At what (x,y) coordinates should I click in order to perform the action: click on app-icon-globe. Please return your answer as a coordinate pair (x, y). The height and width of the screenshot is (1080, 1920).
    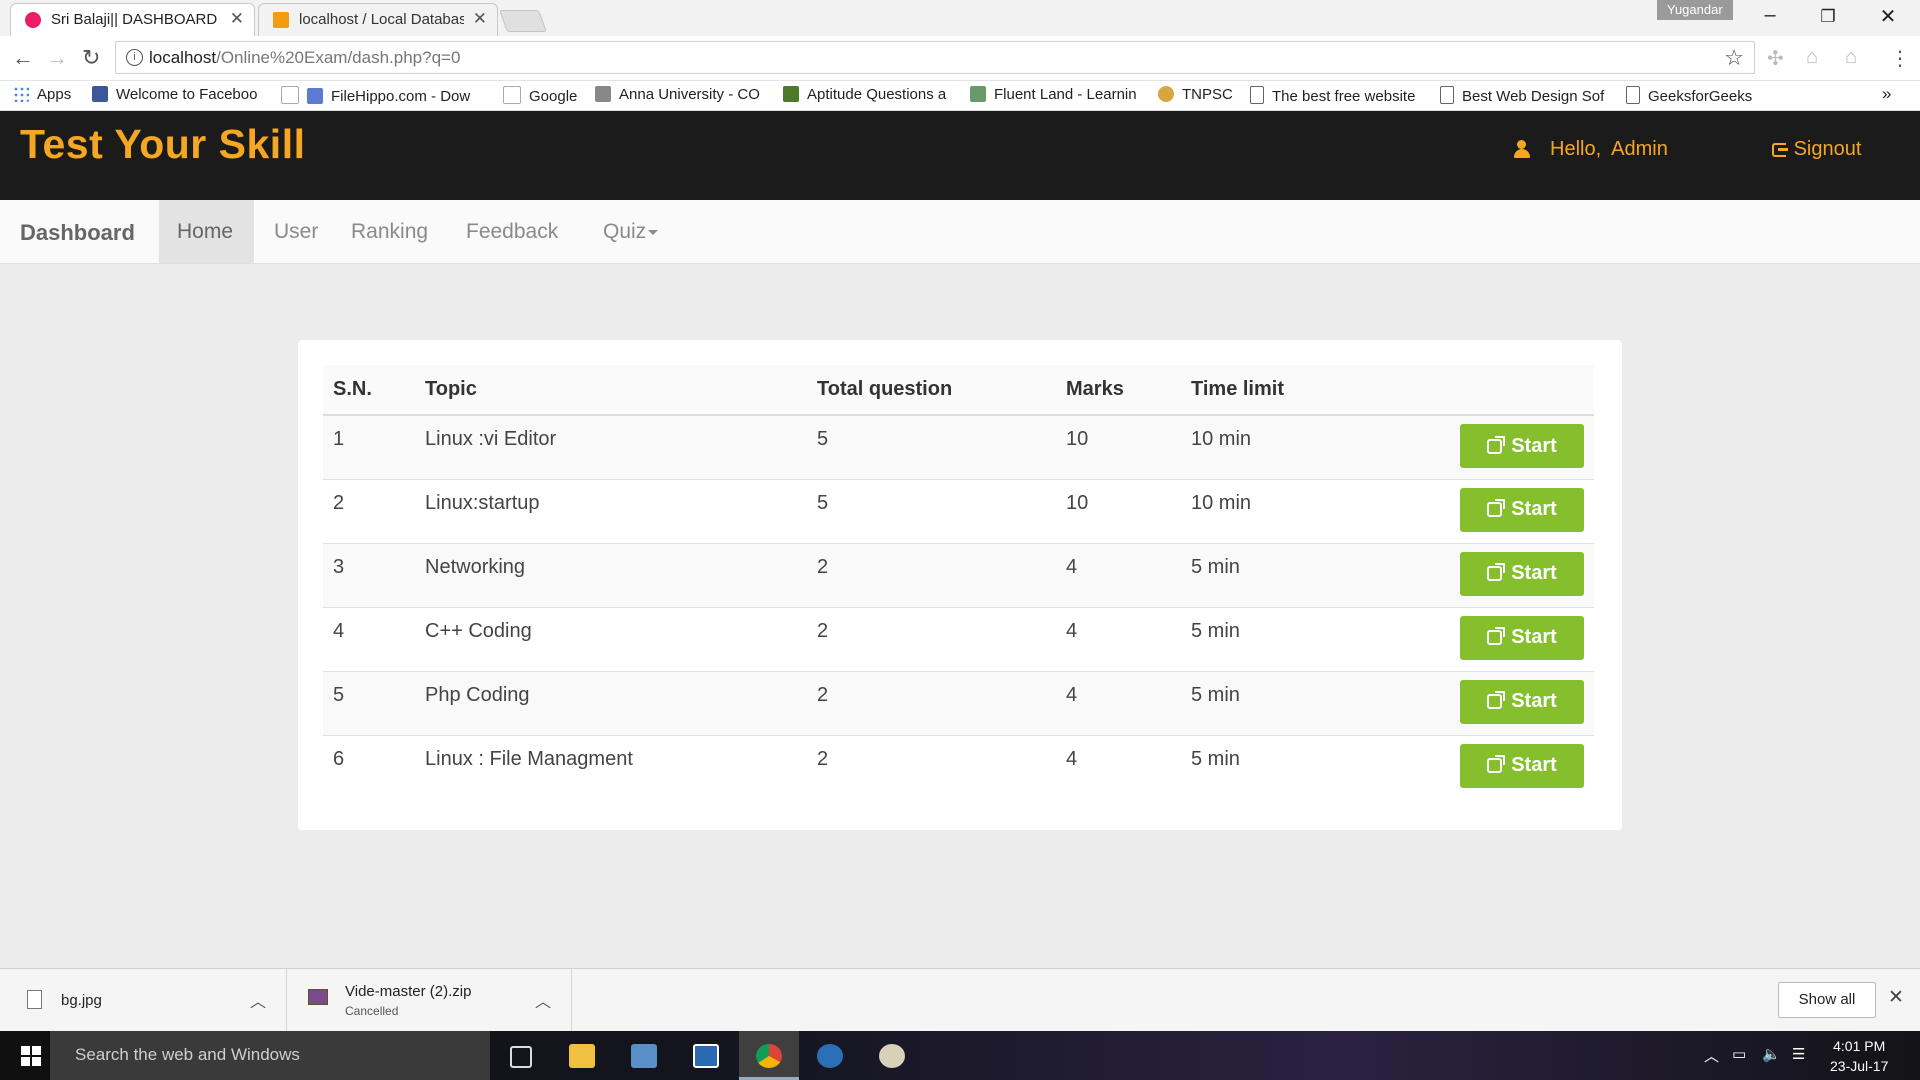
    Looking at the image, I should click on (830, 1055).